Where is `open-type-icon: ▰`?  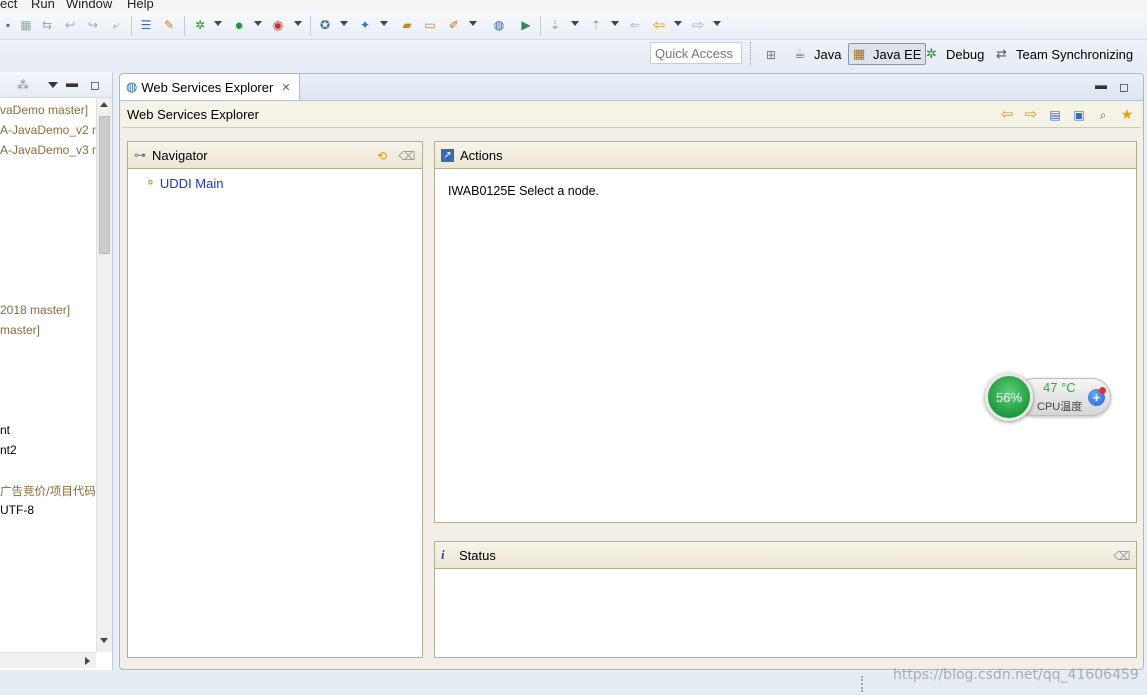
open-type-icon: ▰ is located at coordinates (407, 25).